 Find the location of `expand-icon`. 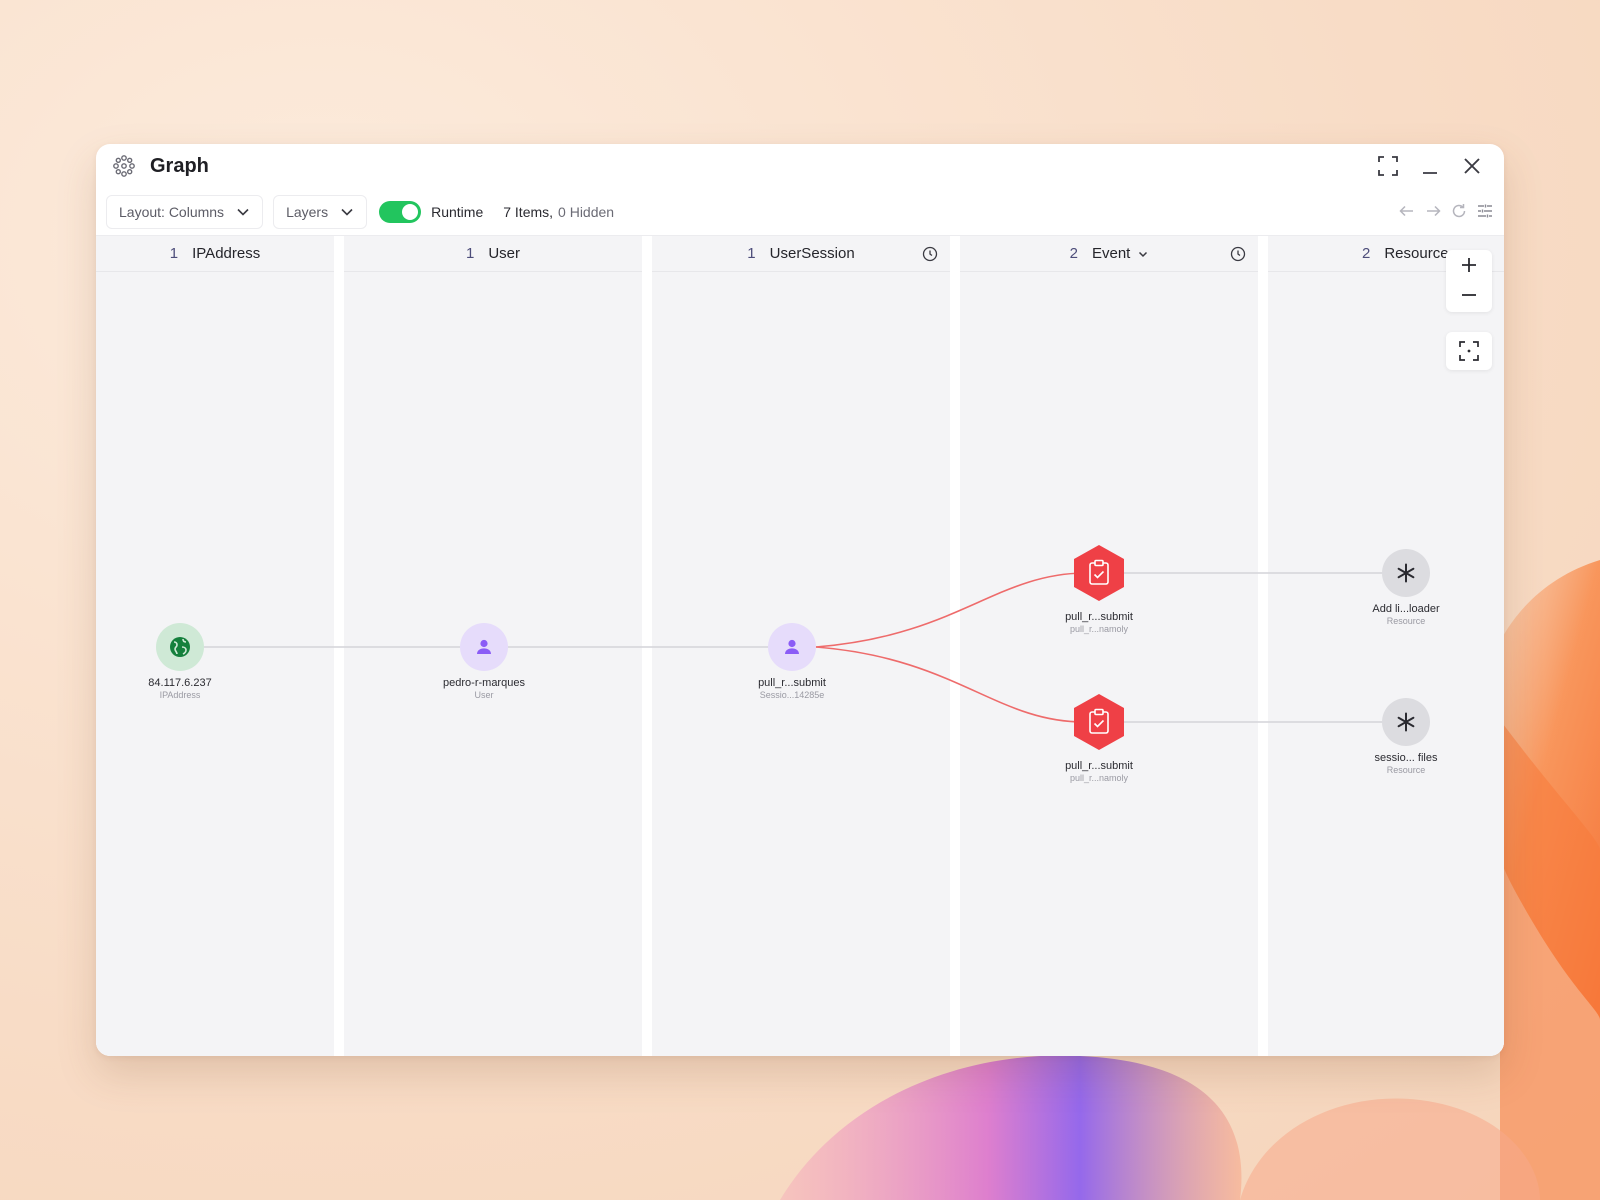

expand-icon is located at coordinates (1388, 166).